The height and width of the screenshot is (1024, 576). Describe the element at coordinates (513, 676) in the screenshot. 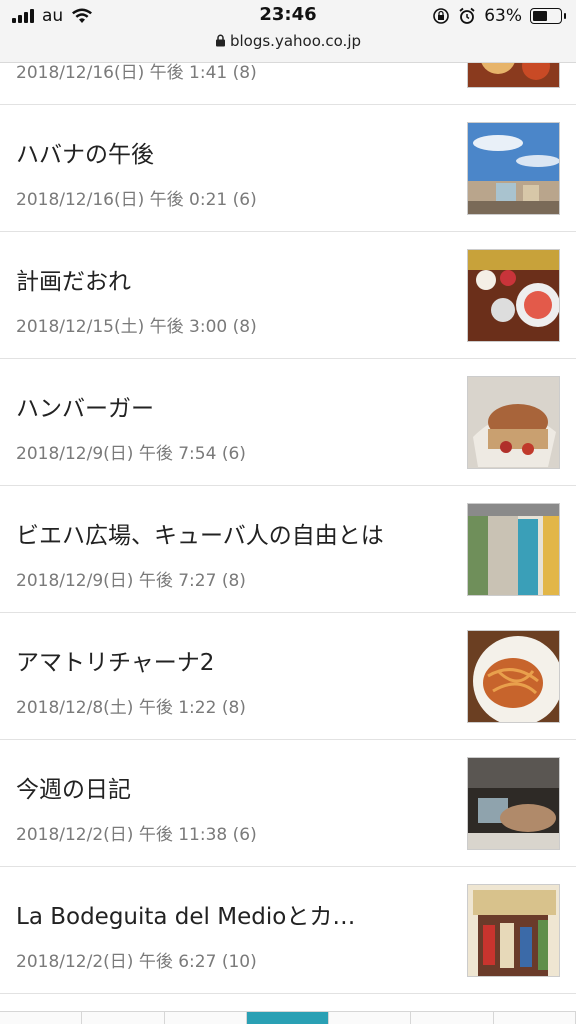

I see `pasta-thumb` at that location.